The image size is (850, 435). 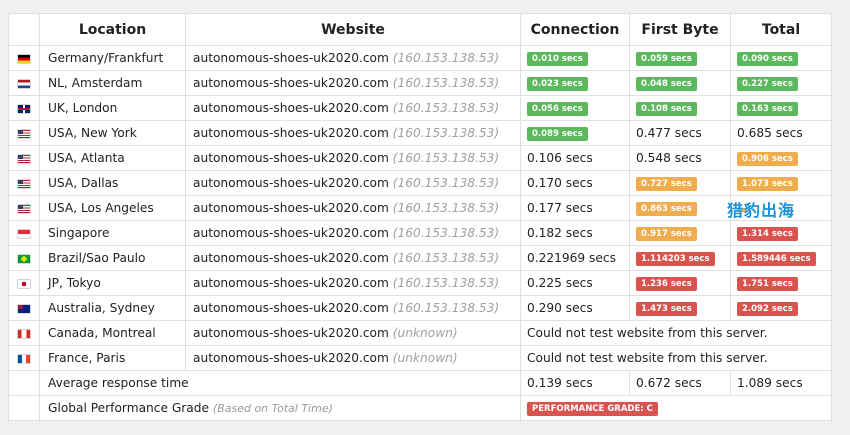 I want to click on total-cell: 0.906 secs, so click(x=781, y=158).